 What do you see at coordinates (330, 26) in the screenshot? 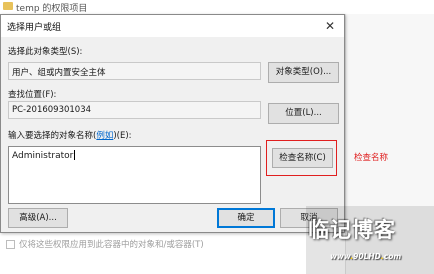
I see `close-icon: ✕` at bounding box center [330, 26].